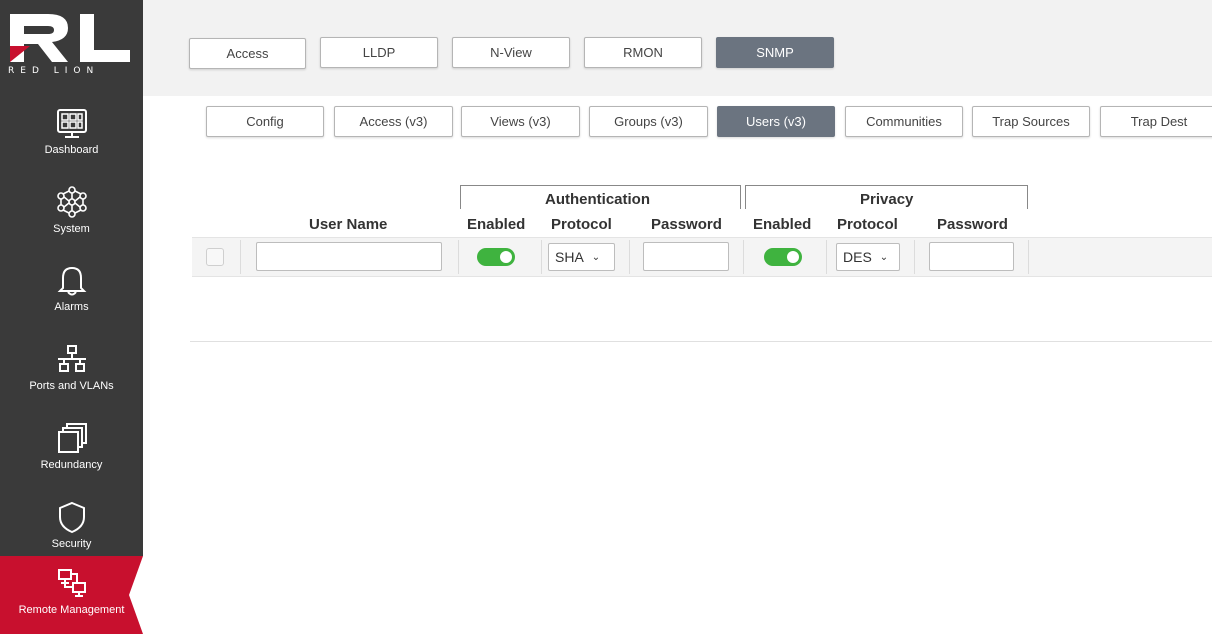  Describe the element at coordinates (783, 257) in the screenshot. I see `priv-enabled-toggle` at that location.